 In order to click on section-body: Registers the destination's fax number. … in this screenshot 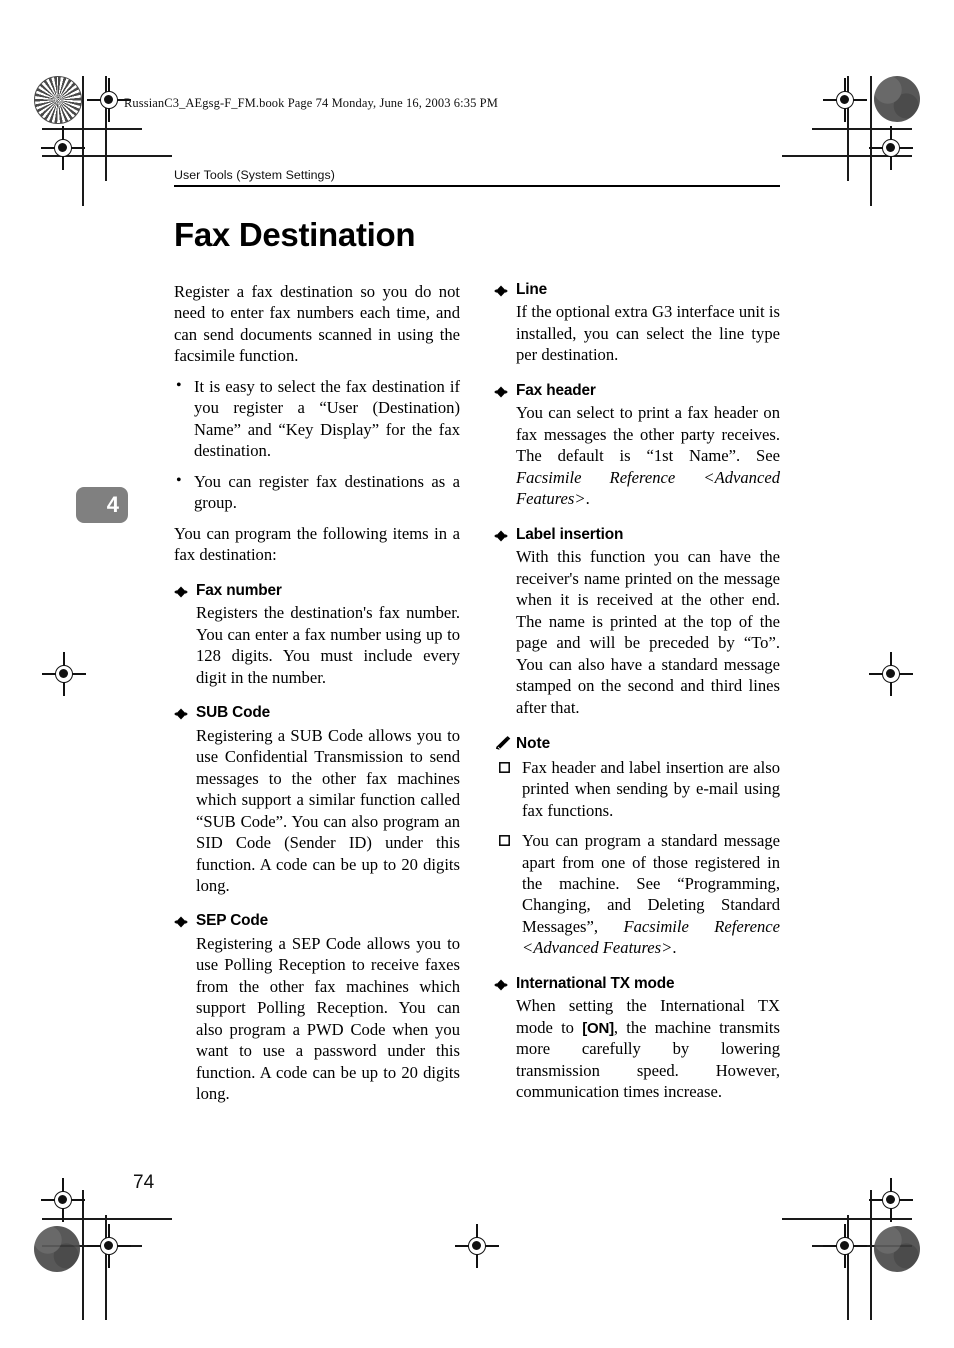, I will do `click(328, 645)`.